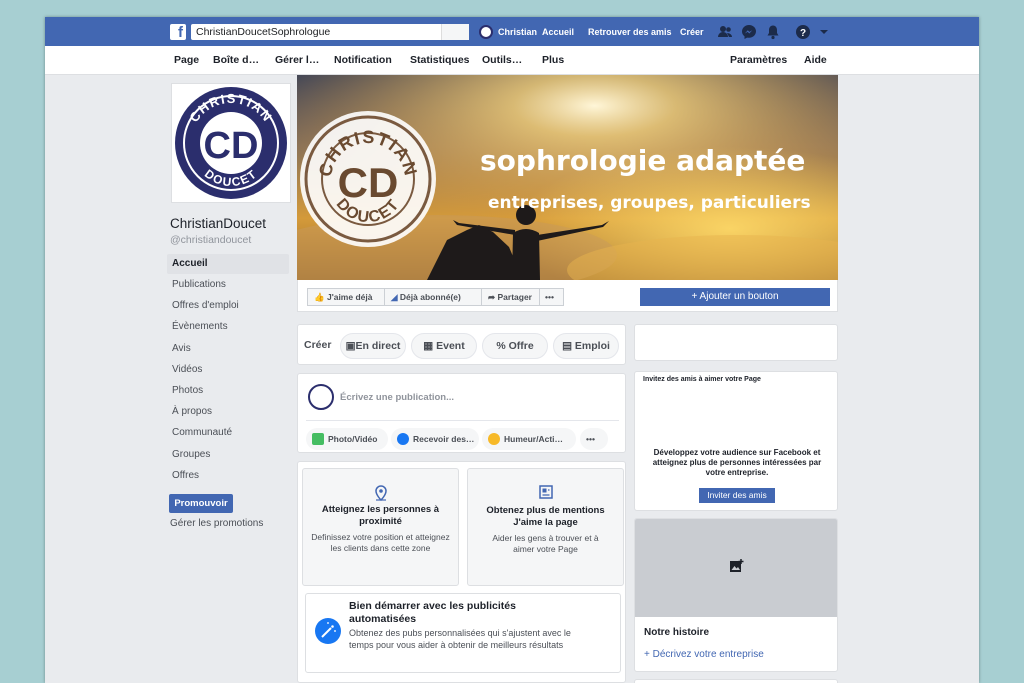 The image size is (1024, 683). What do you see at coordinates (210, 240) in the screenshot?
I see `page-handle: @christiandoucet` at bounding box center [210, 240].